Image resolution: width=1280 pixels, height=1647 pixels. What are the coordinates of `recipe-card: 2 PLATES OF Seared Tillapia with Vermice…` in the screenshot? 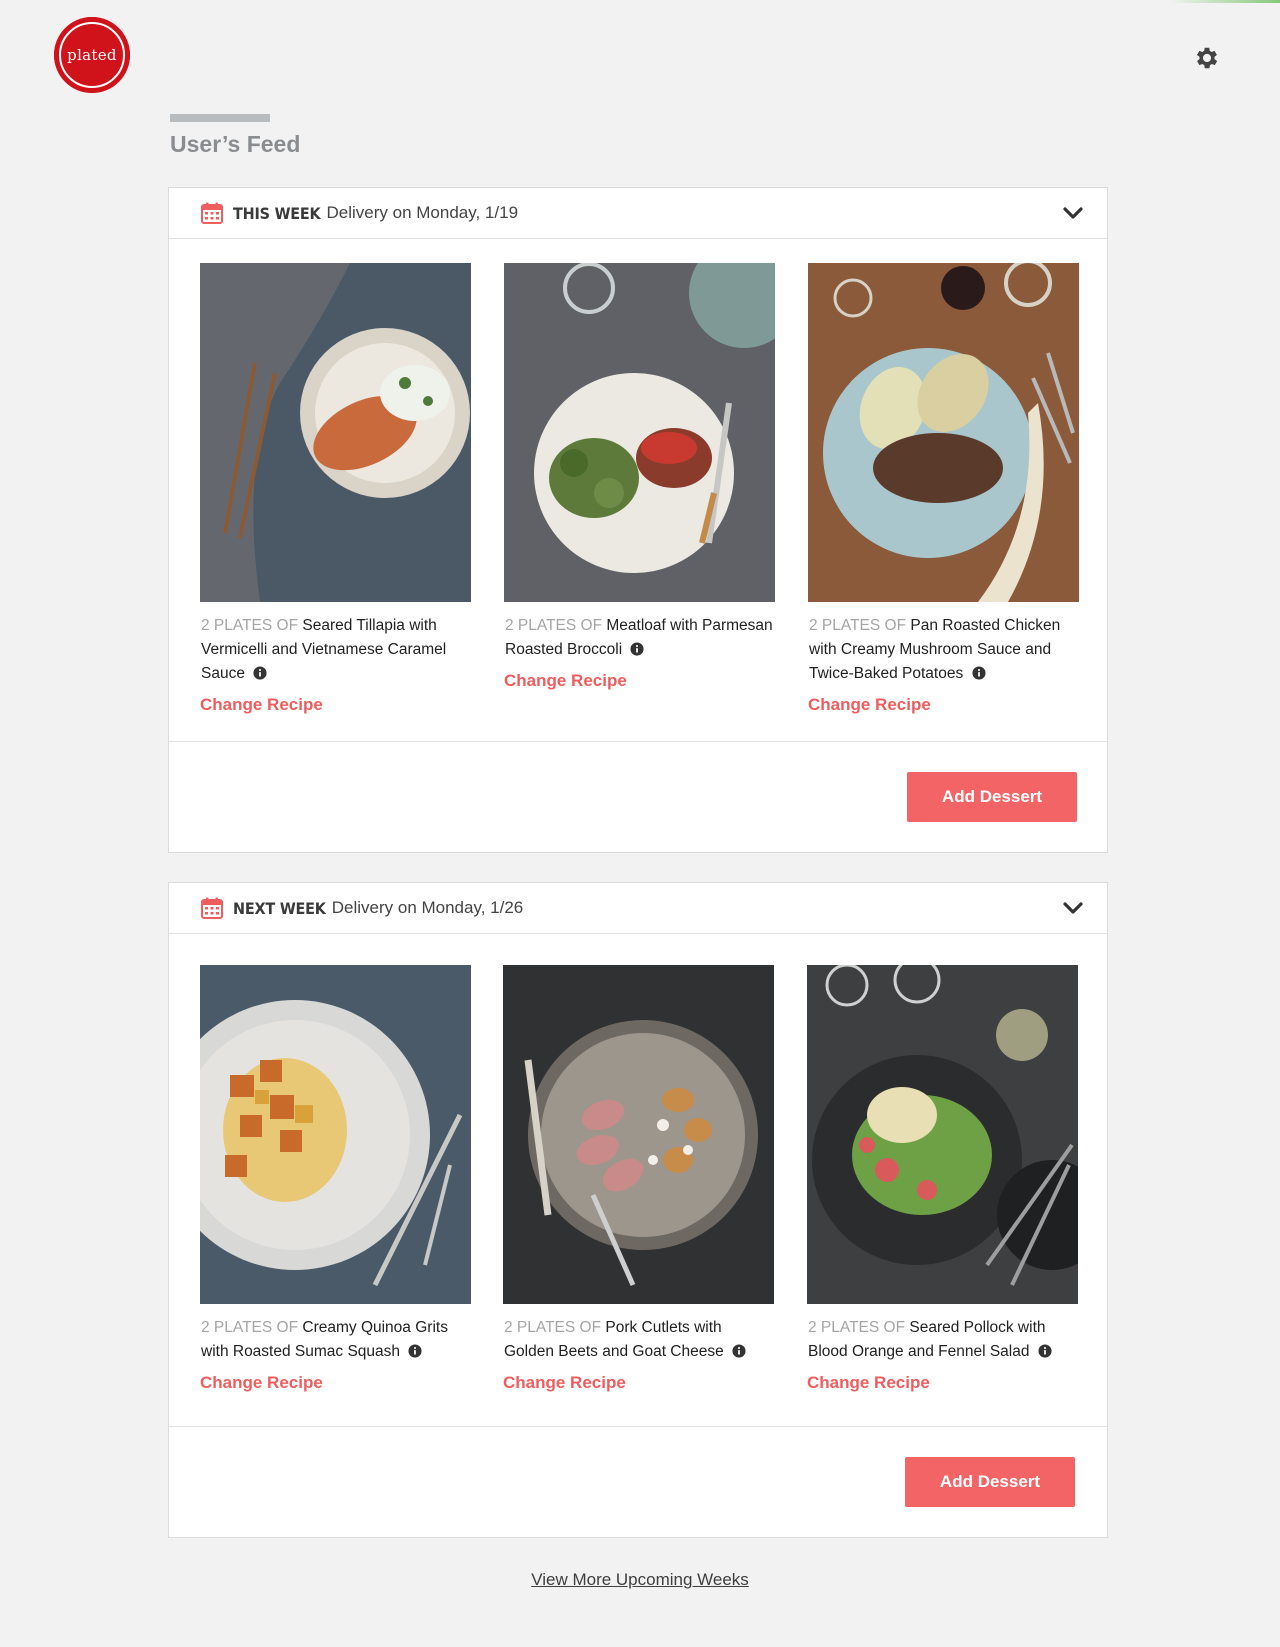 It's located at (335, 489).